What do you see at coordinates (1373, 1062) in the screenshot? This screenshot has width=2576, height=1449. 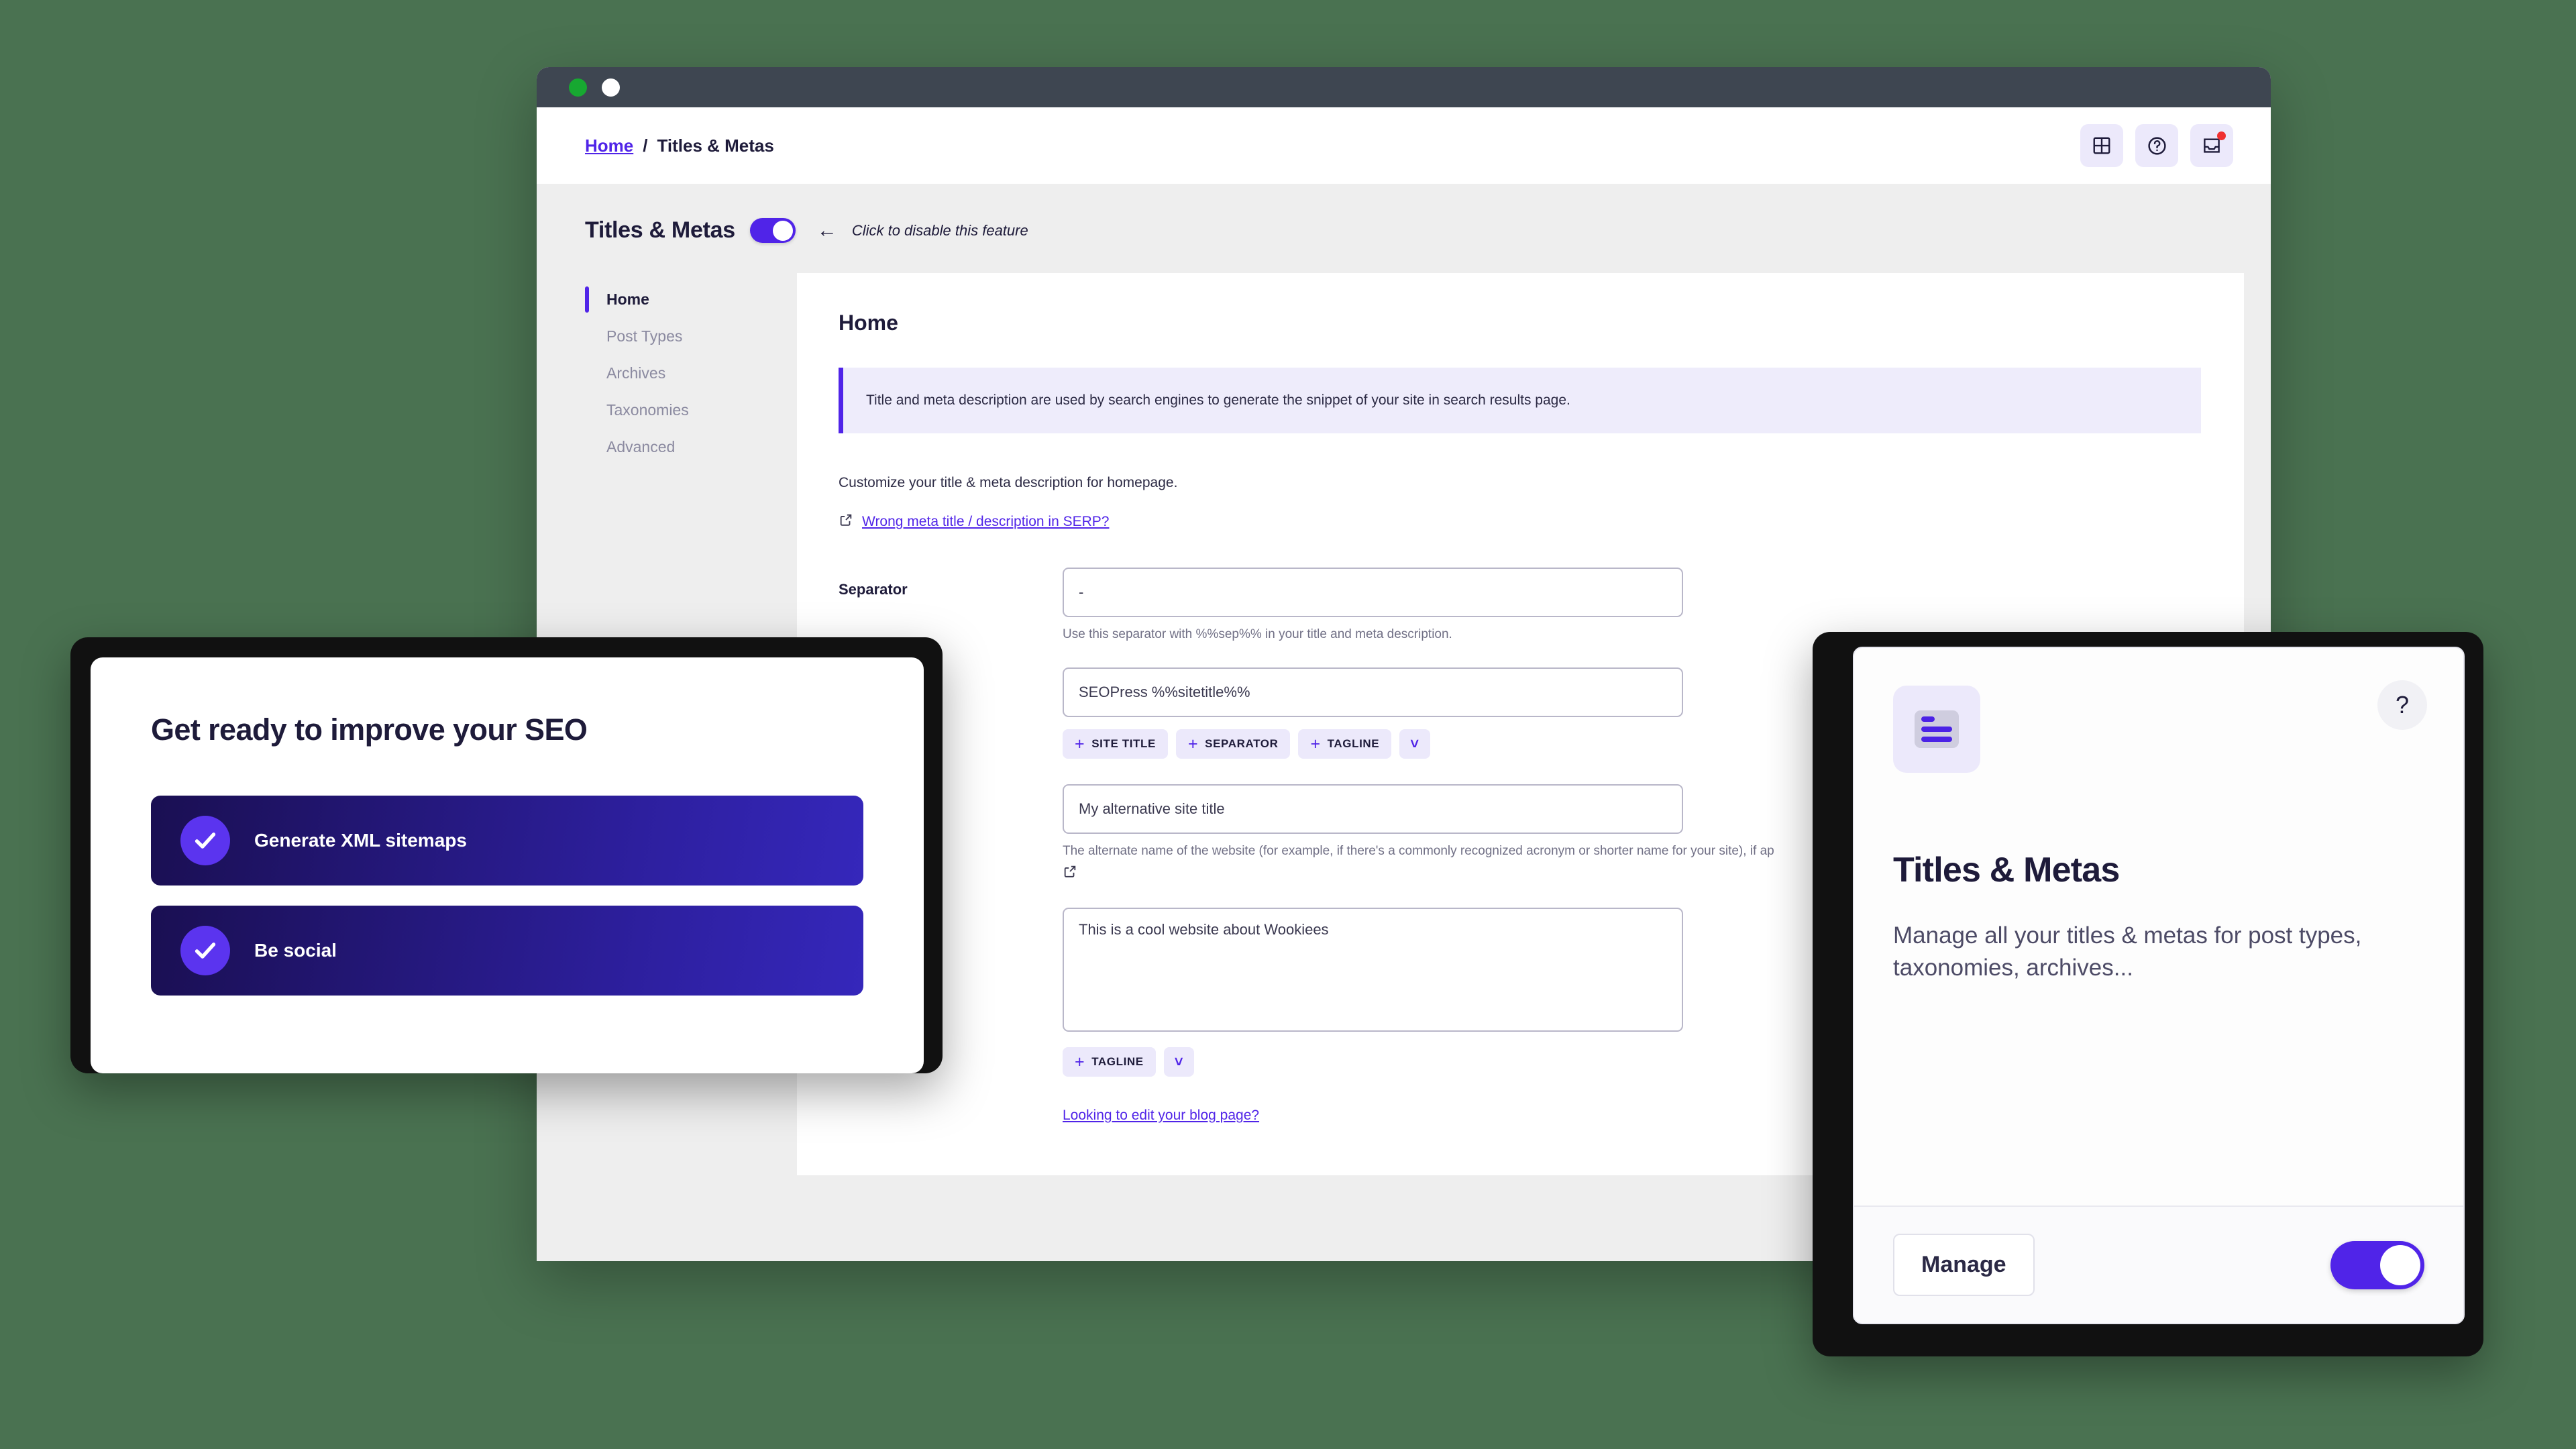 I see `meta-description-tag-row: + TAGLINE ˅` at bounding box center [1373, 1062].